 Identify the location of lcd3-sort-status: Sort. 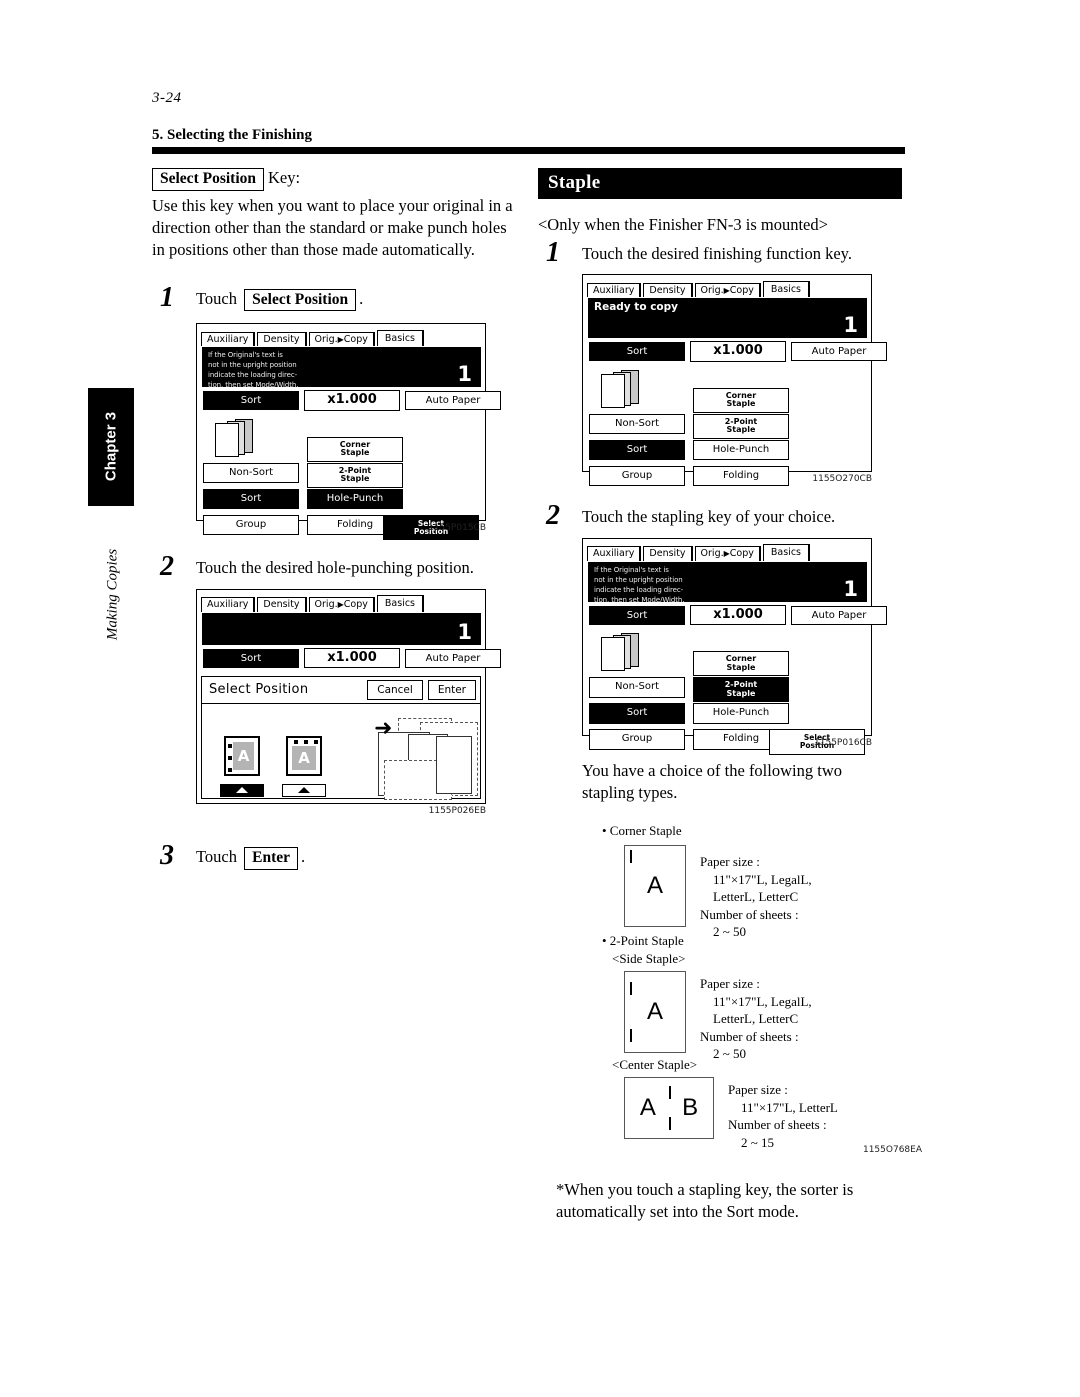
(637, 352).